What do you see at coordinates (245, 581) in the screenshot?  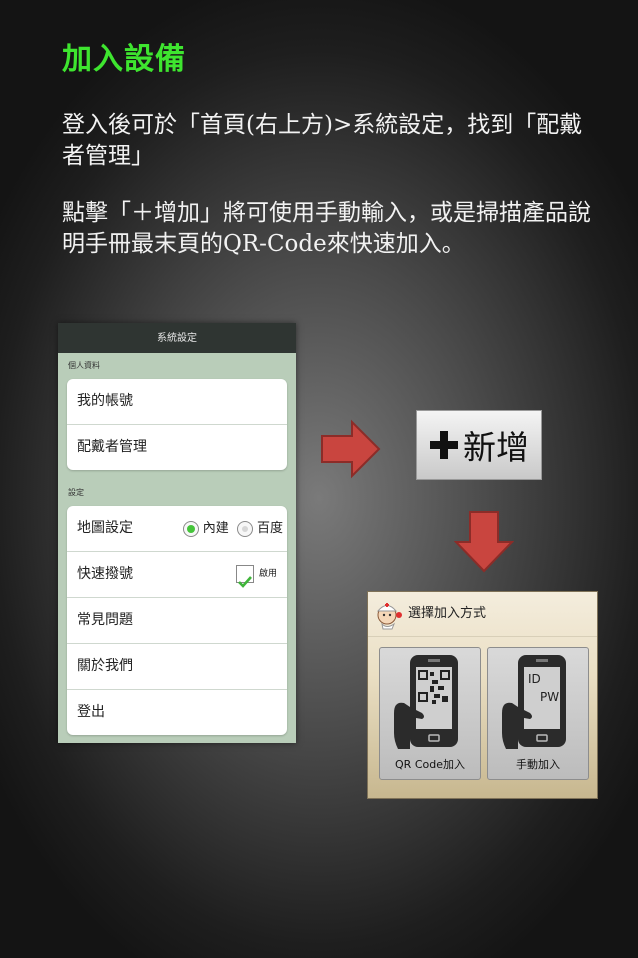 I see `checkmark-icon` at bounding box center [245, 581].